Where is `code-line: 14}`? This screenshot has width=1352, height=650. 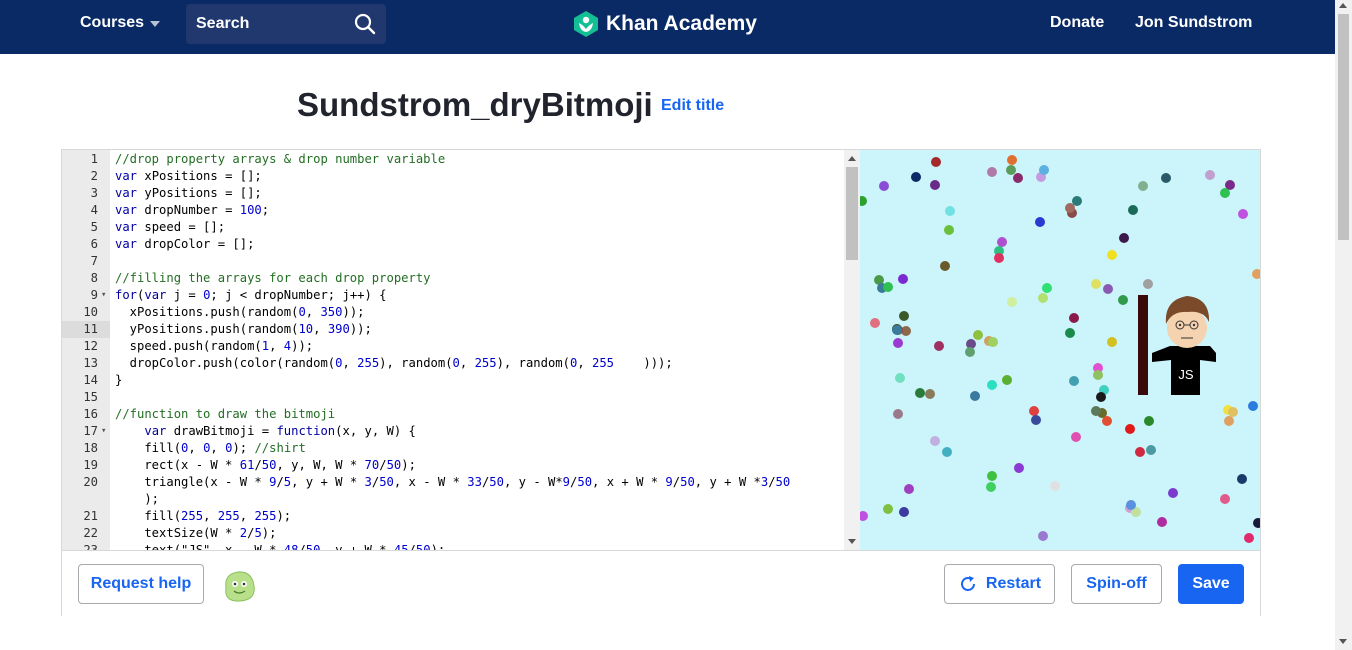
code-line: 14} is located at coordinates (453, 380).